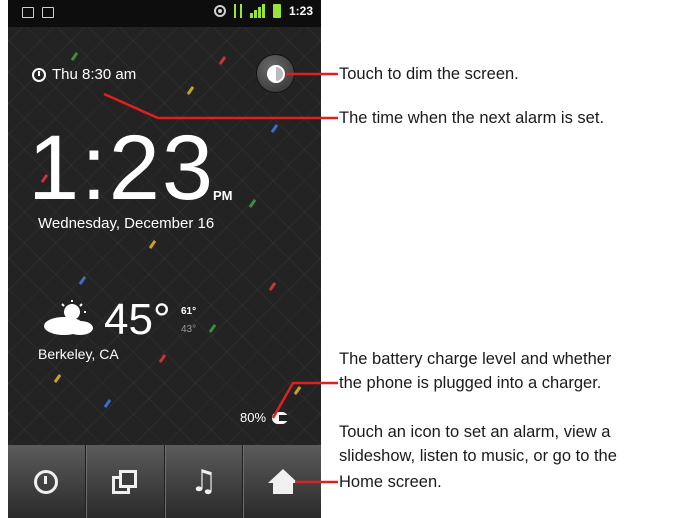 This screenshot has height=518, width=700. Describe the element at coordinates (189, 311) in the screenshot. I see `weather-high: 61°` at that location.